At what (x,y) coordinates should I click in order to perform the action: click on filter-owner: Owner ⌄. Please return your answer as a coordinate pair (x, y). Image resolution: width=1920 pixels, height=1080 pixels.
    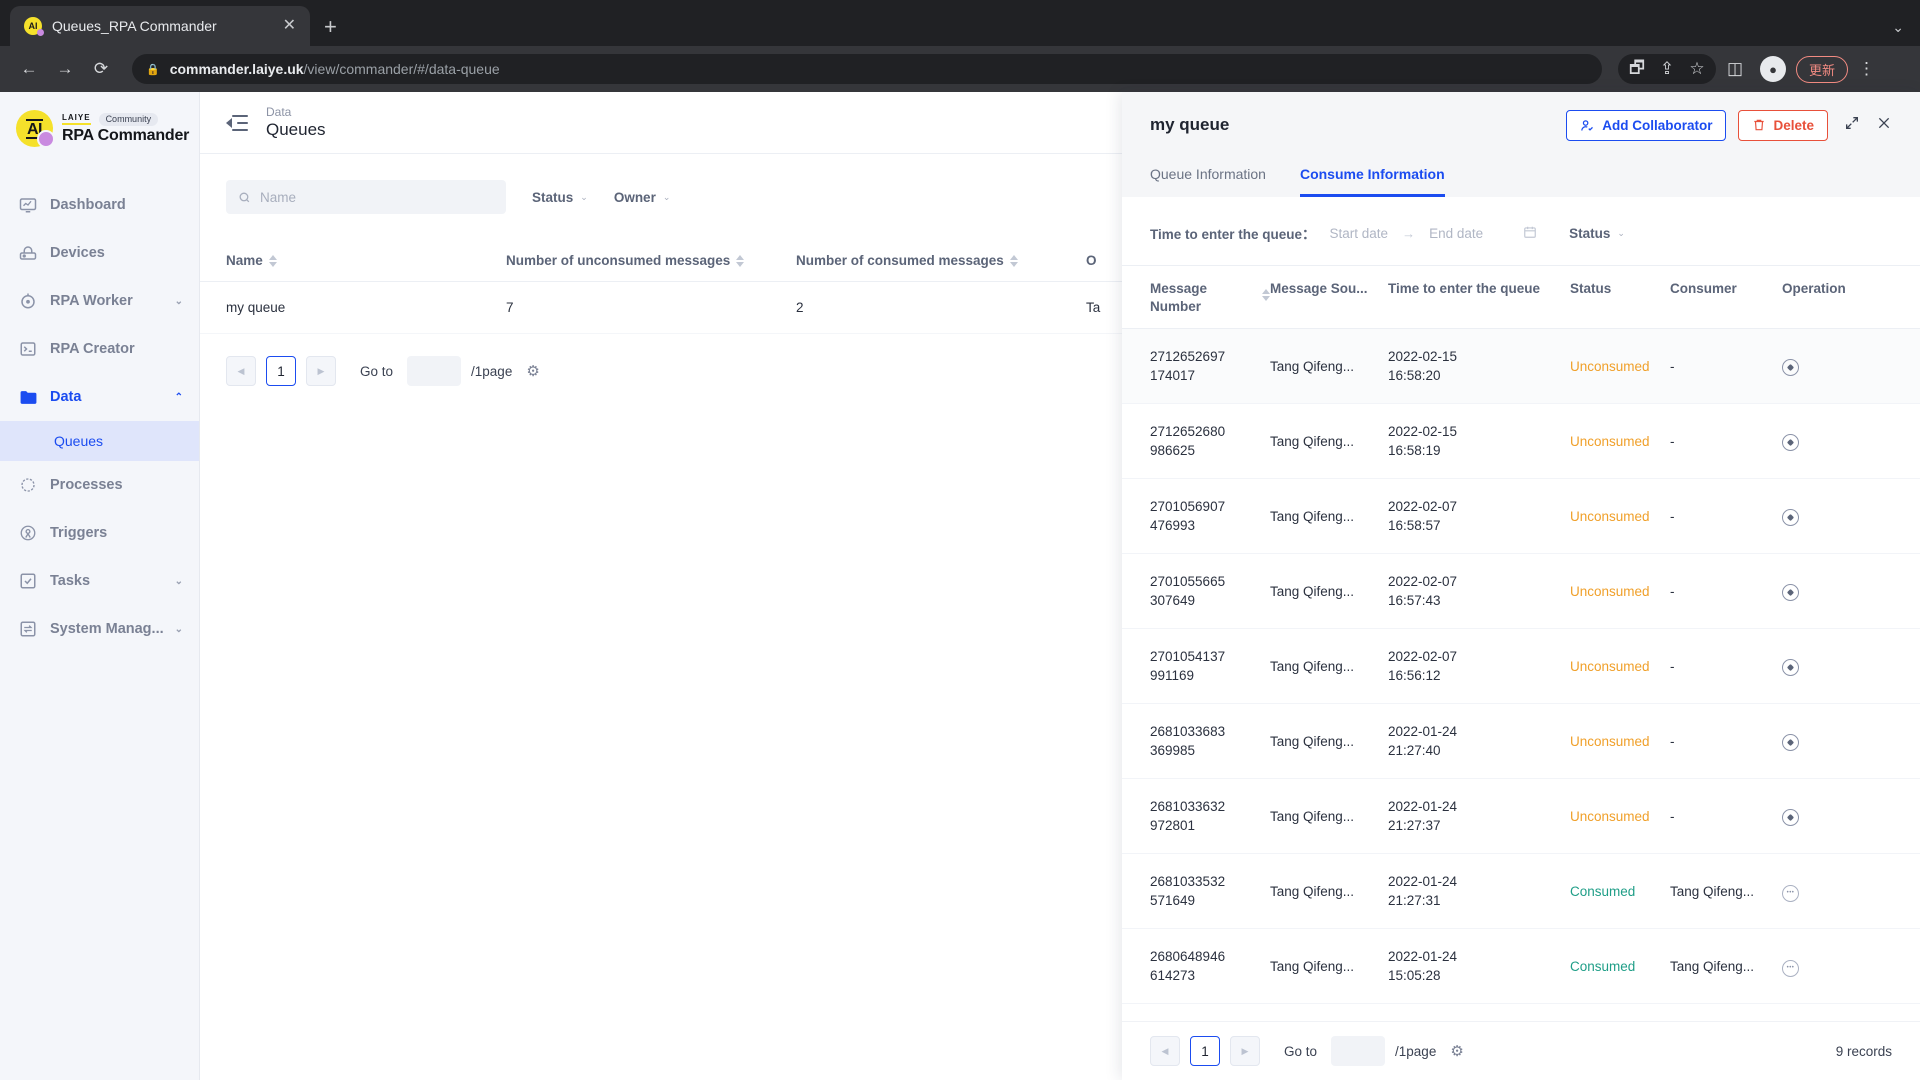
    Looking at the image, I should click on (642, 197).